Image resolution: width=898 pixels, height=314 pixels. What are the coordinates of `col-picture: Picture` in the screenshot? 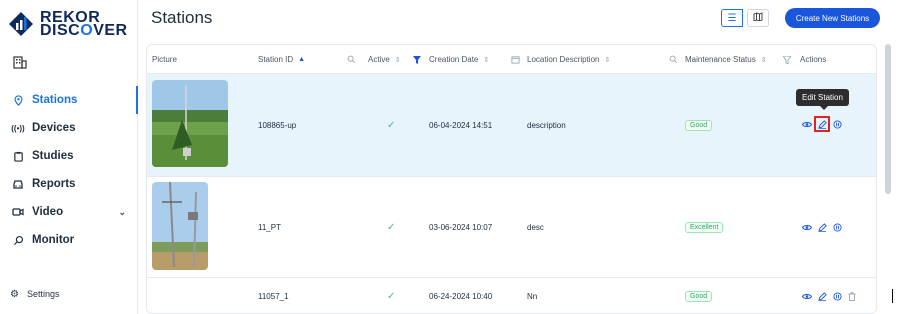 It's located at (164, 59).